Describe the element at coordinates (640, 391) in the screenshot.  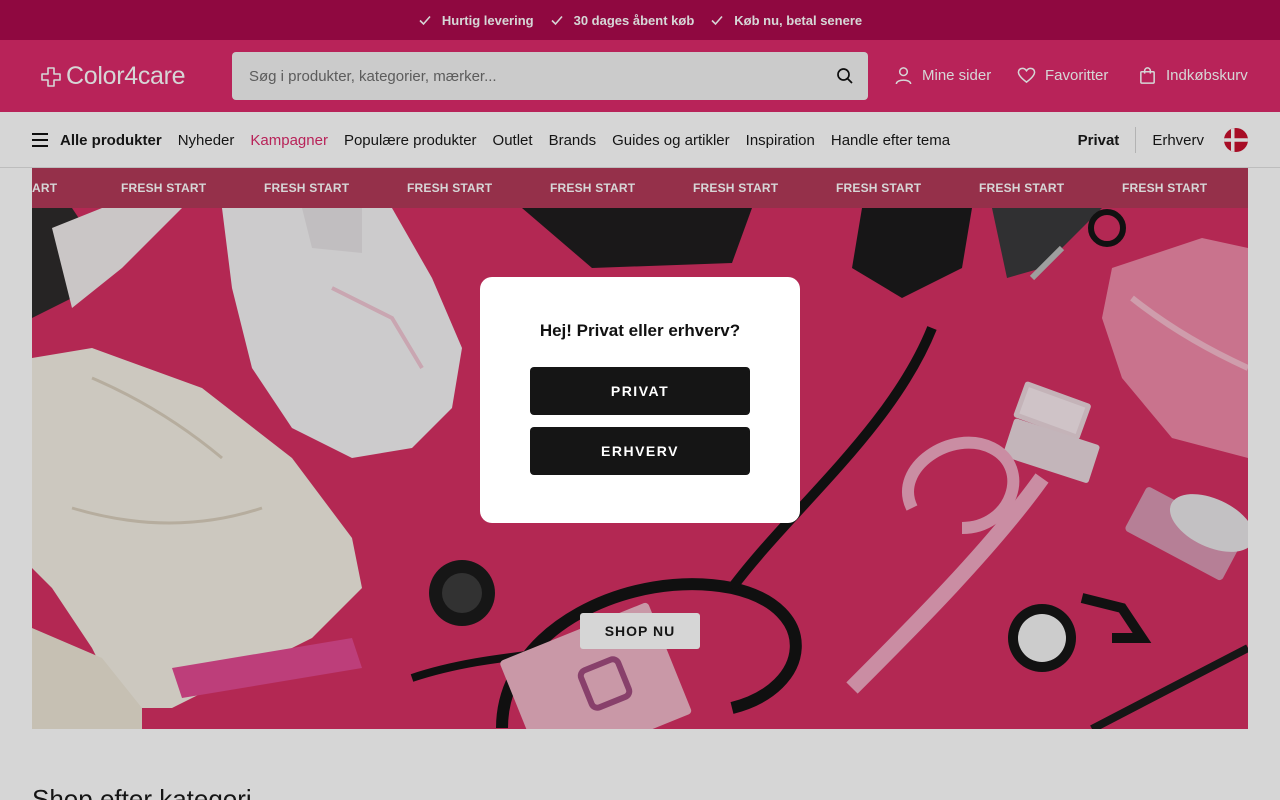
I see `private-button: PRIVAT` at that location.